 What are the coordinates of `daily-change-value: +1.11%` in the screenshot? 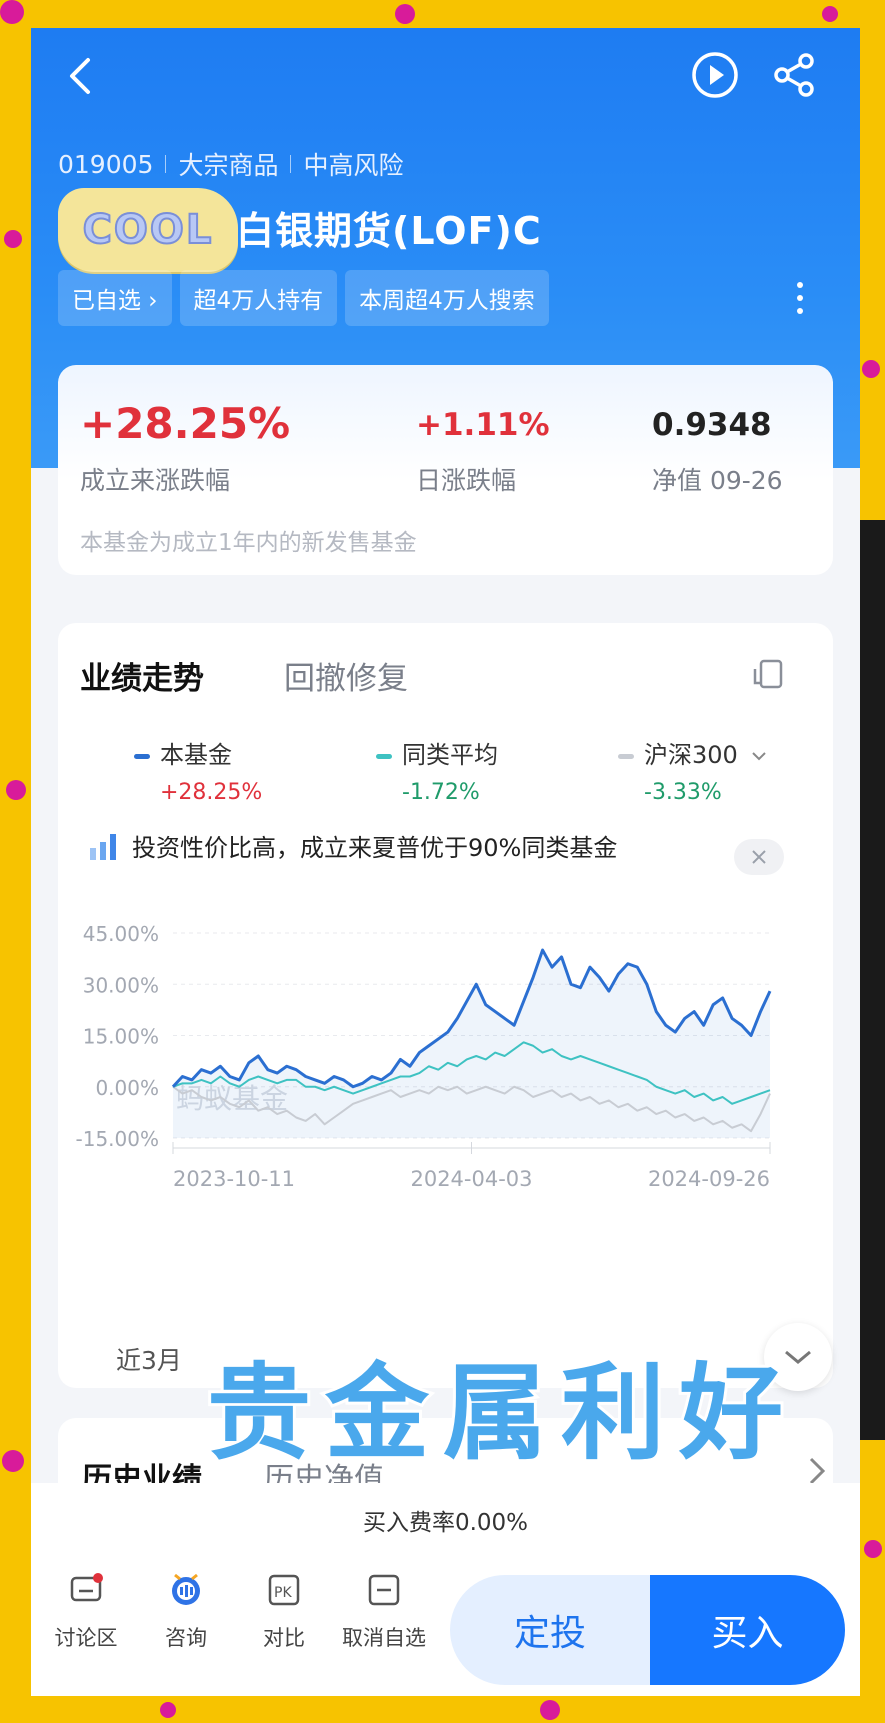 It's located at (483, 425).